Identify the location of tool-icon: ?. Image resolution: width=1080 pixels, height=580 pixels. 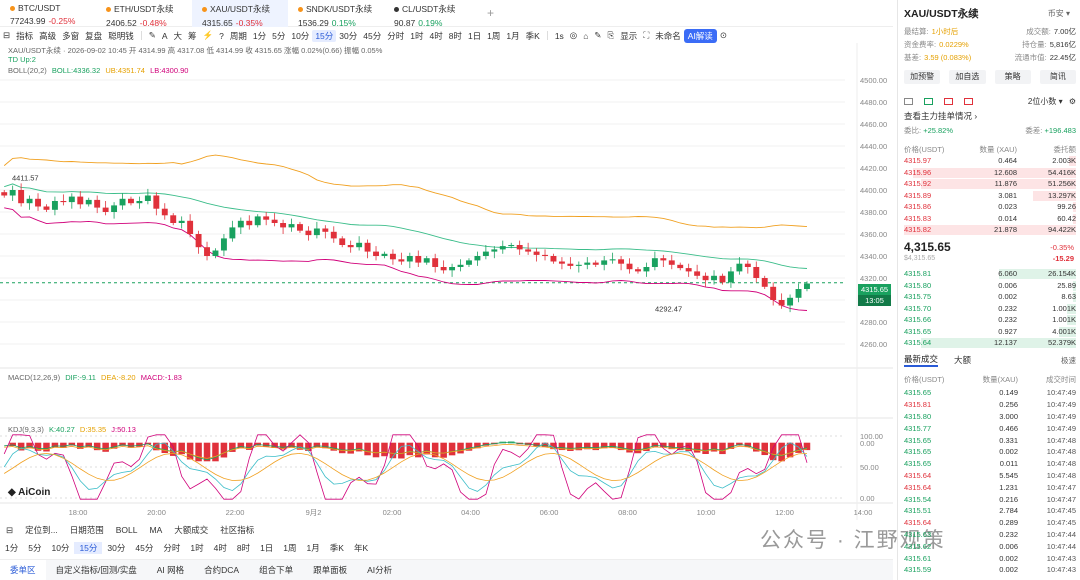
(221, 36).